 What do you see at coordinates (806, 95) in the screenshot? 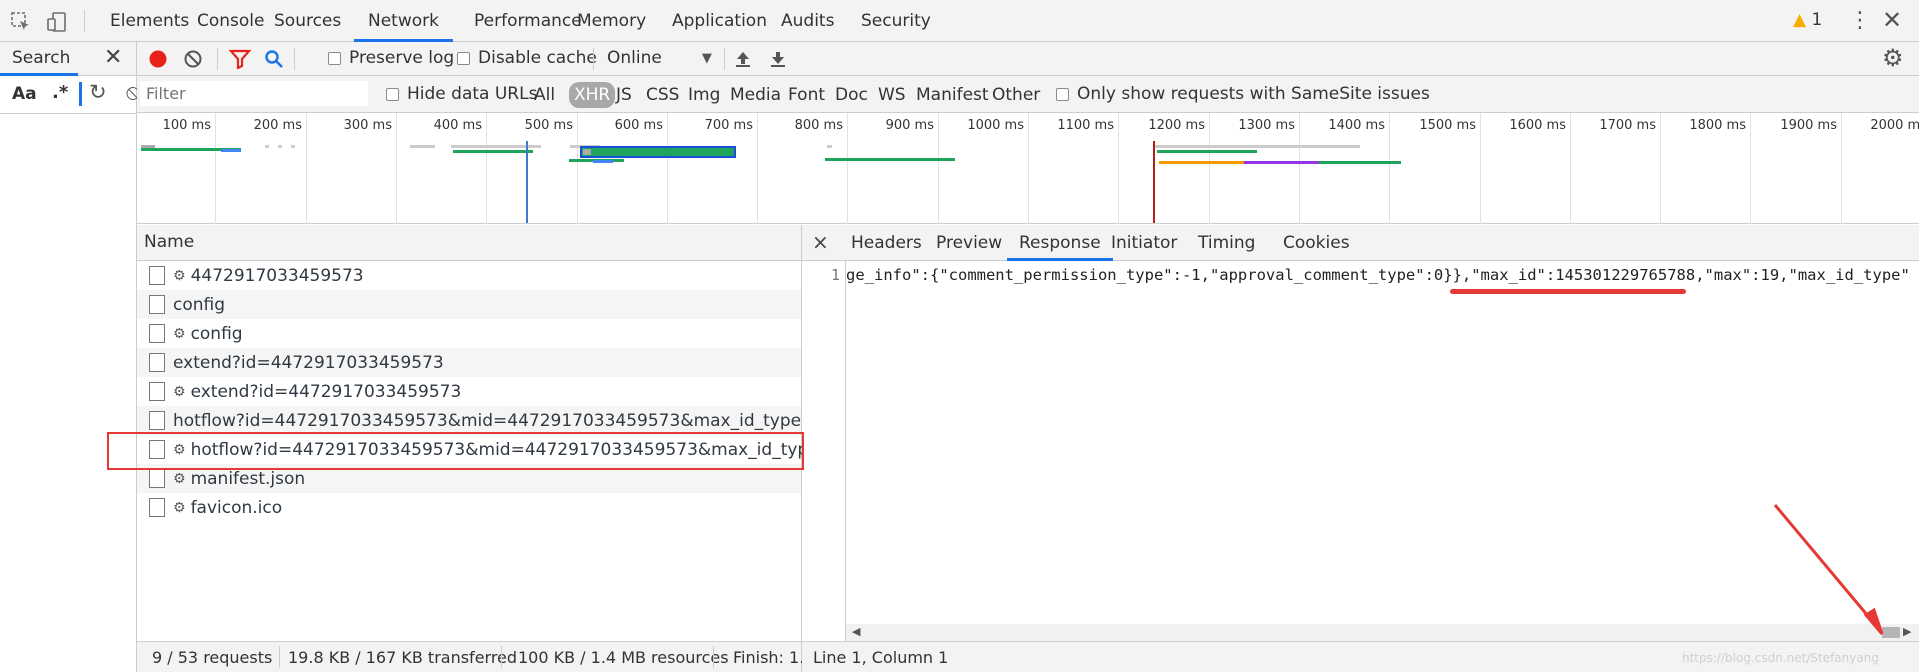
I see `filter-type-font: Font` at bounding box center [806, 95].